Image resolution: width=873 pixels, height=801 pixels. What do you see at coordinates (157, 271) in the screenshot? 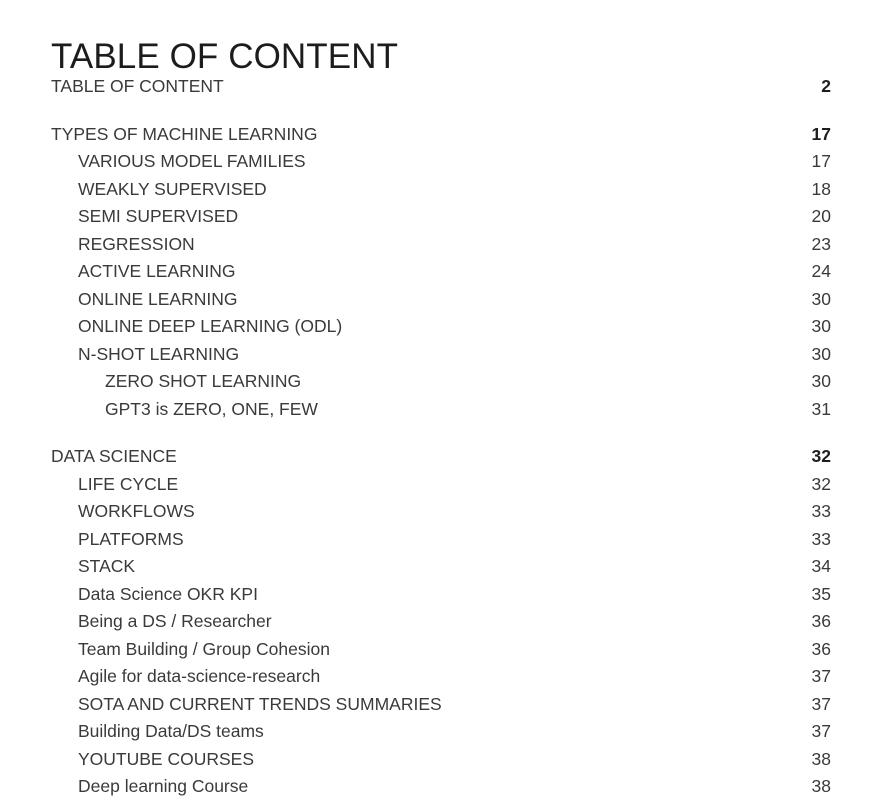
I see `toc-entry-label: ACTIVE LEARNING` at bounding box center [157, 271].